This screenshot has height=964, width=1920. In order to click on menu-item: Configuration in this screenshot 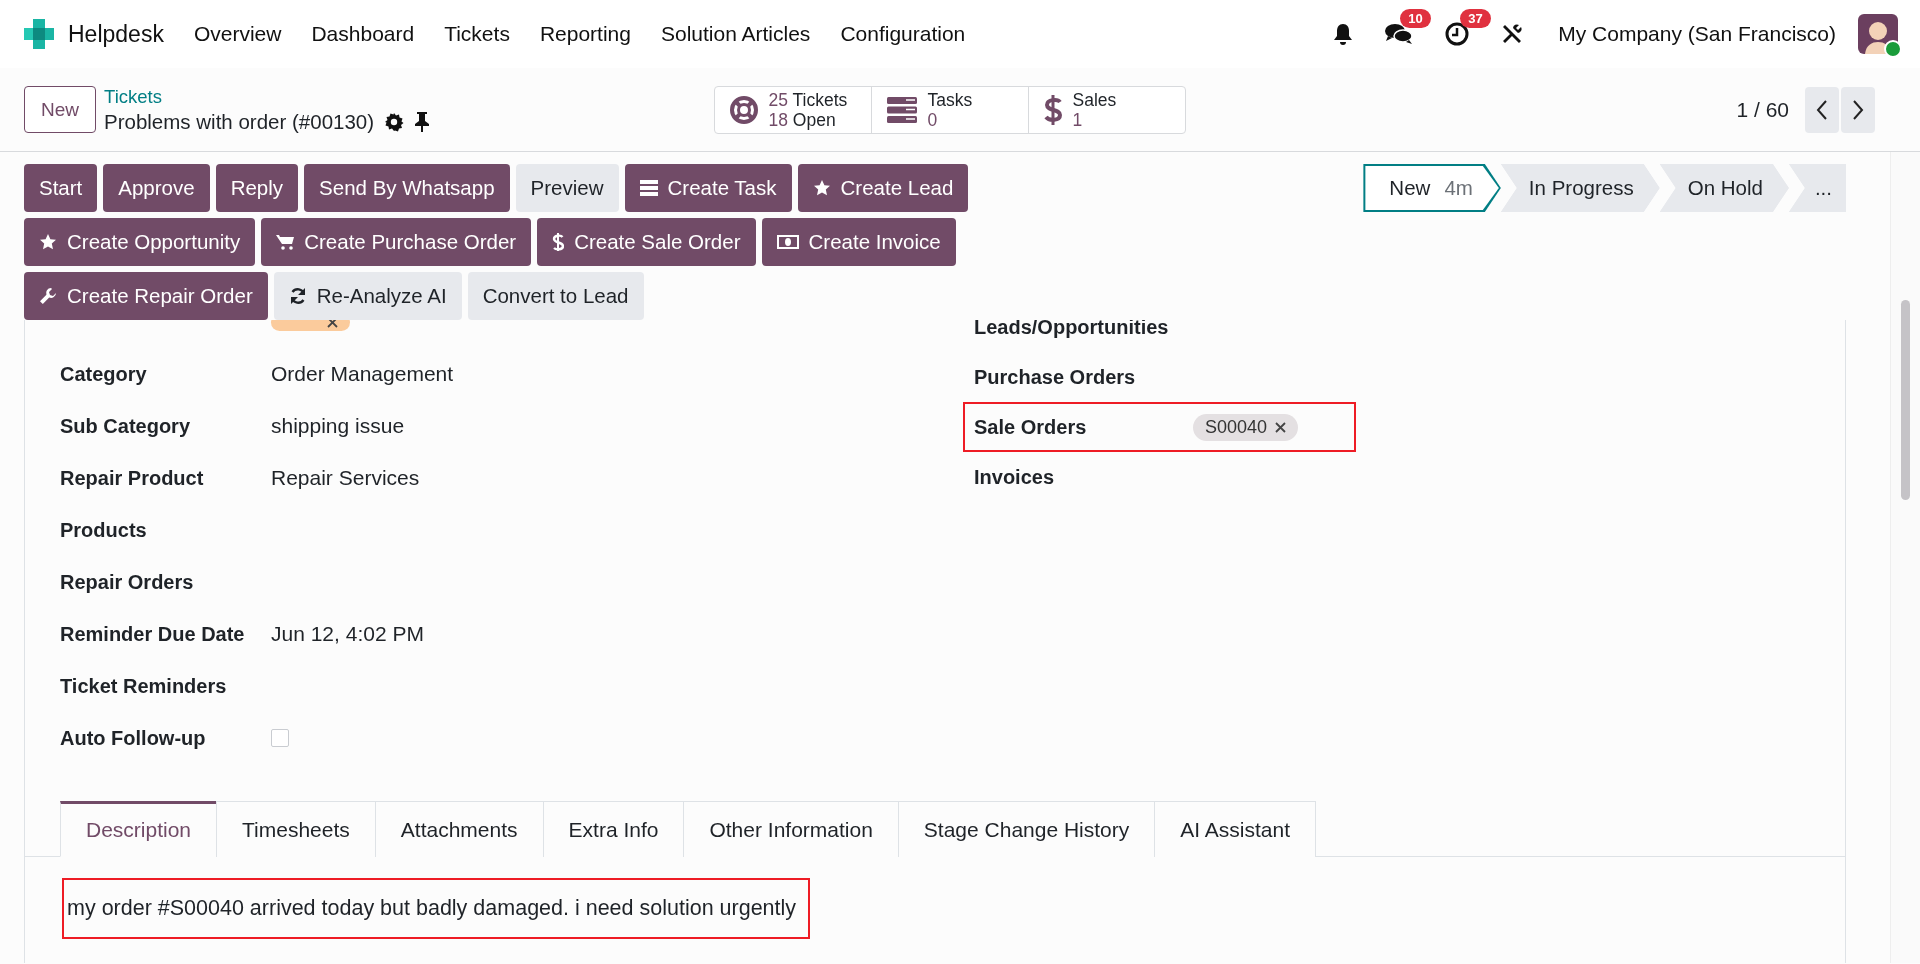, I will do `click(903, 34)`.